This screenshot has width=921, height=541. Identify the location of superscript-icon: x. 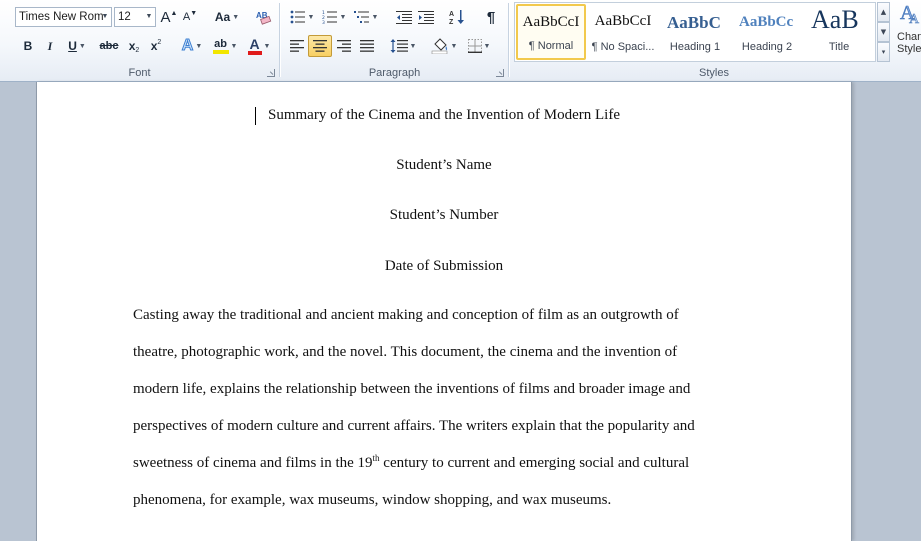
(154, 46).